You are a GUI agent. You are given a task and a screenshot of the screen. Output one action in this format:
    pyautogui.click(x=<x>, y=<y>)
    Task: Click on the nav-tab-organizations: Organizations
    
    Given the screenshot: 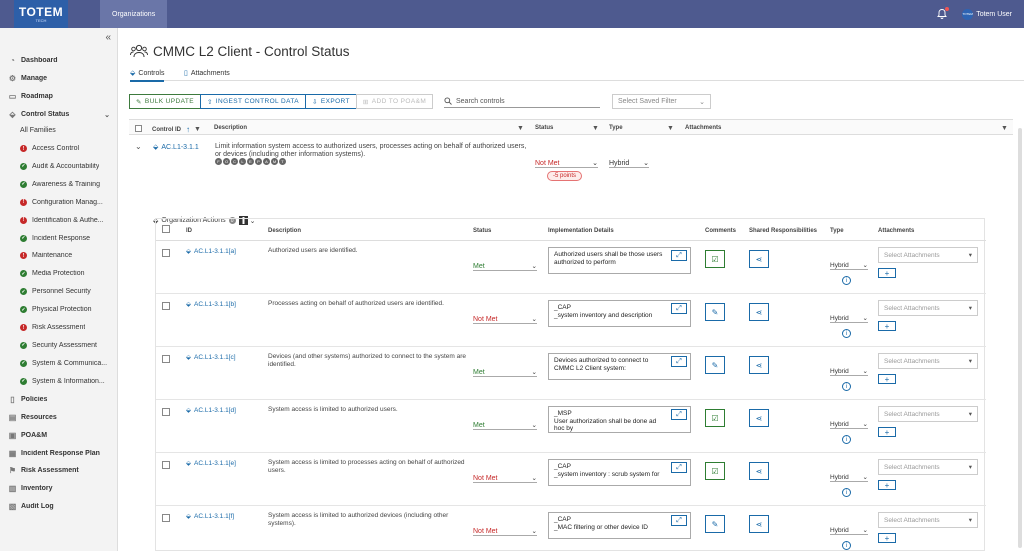 What is the action you would take?
    pyautogui.click(x=134, y=14)
    